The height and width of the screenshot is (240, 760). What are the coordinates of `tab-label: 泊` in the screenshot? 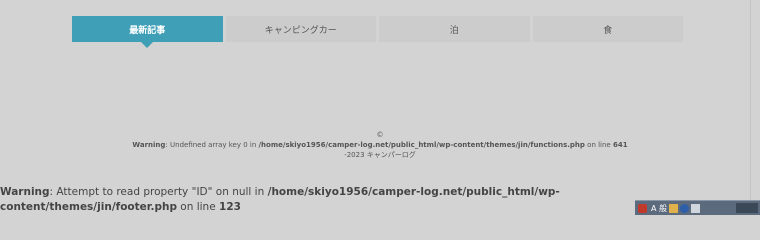 It's located at (454, 30).